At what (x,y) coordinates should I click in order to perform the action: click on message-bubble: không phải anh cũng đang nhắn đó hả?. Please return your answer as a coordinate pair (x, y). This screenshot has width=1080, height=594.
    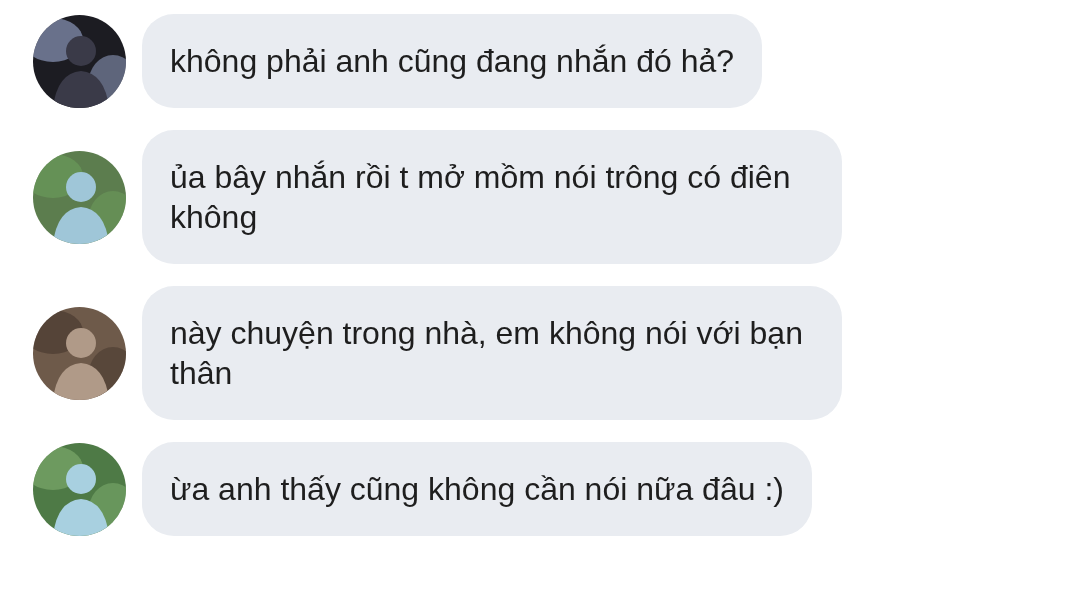
    Looking at the image, I should click on (452, 61).